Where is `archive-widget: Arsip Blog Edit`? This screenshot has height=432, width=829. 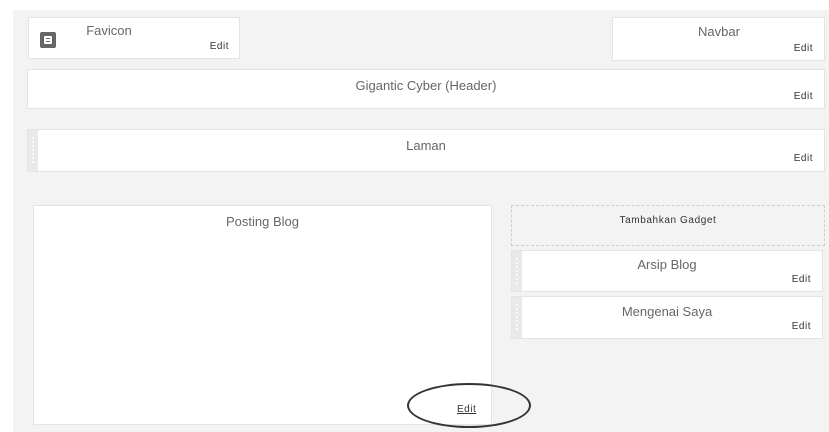 archive-widget: Arsip Blog Edit is located at coordinates (667, 271).